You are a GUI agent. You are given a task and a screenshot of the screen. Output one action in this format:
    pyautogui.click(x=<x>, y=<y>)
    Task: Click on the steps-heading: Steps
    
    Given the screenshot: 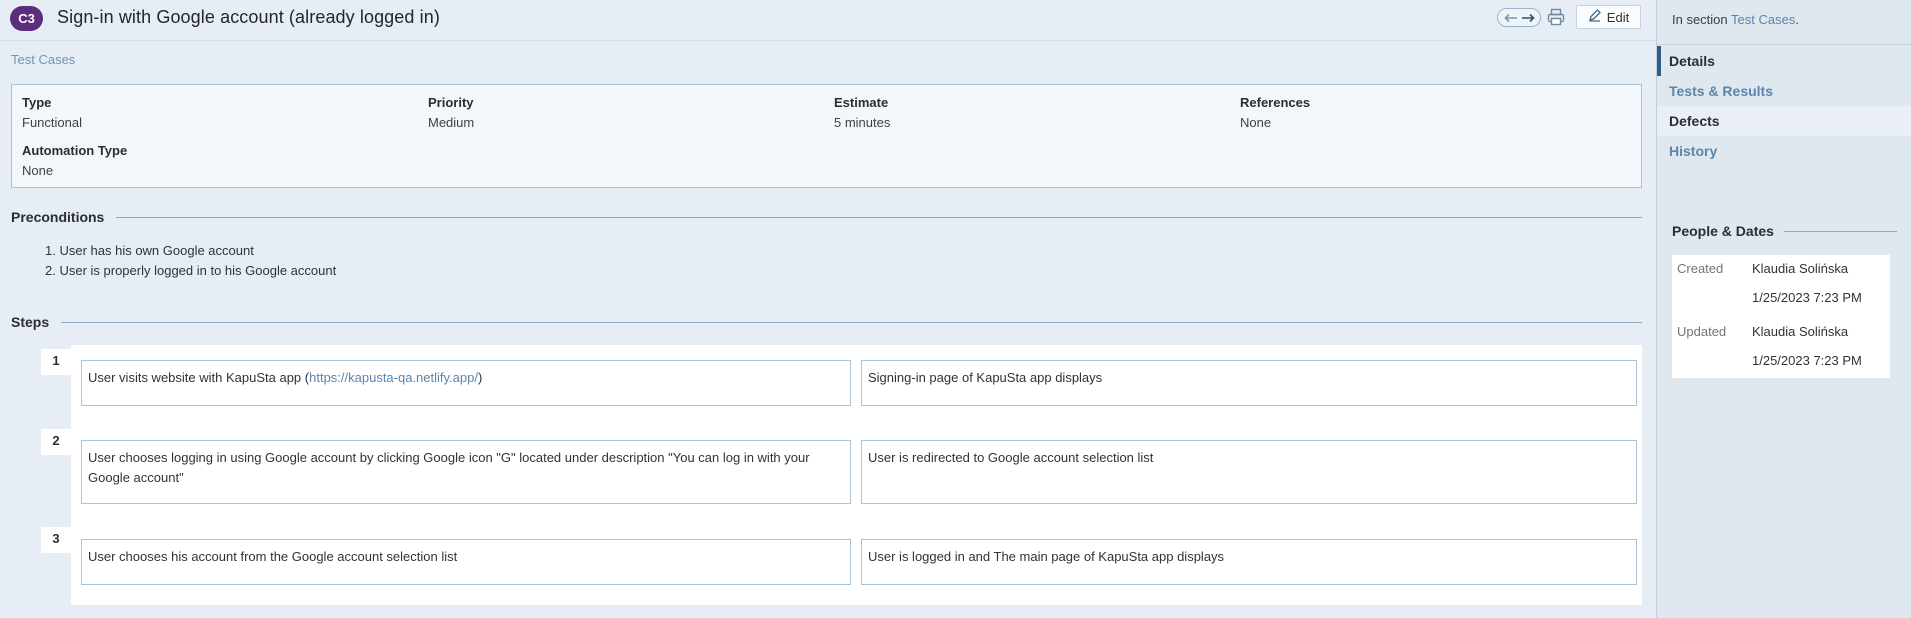 What is the action you would take?
    pyautogui.click(x=826, y=322)
    